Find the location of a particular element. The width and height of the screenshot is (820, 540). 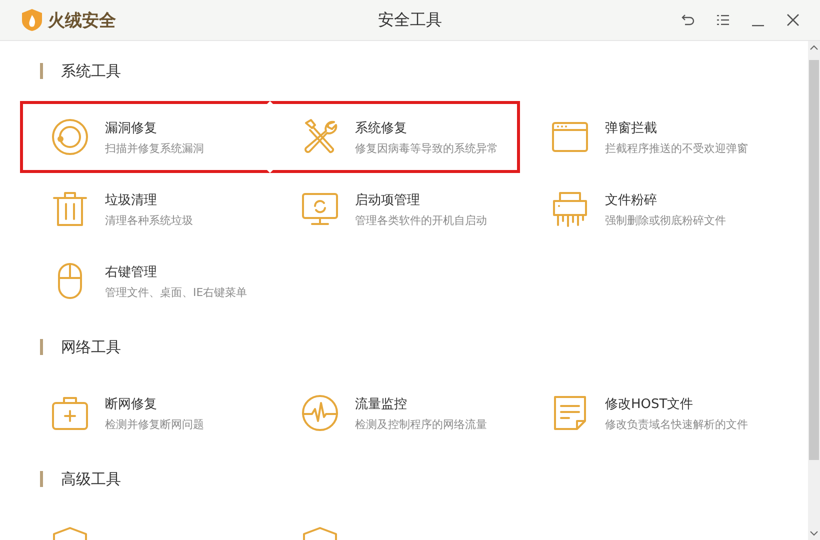

tool-description: 扫描并修复系统漏洞 is located at coordinates (154, 148).